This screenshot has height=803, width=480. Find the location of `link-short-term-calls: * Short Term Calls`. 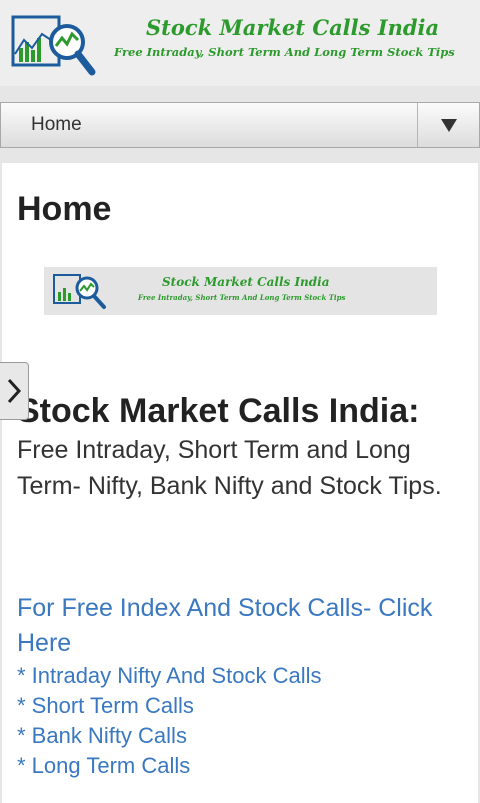

link-short-term-calls: * Short Term Calls is located at coordinates (242, 706).